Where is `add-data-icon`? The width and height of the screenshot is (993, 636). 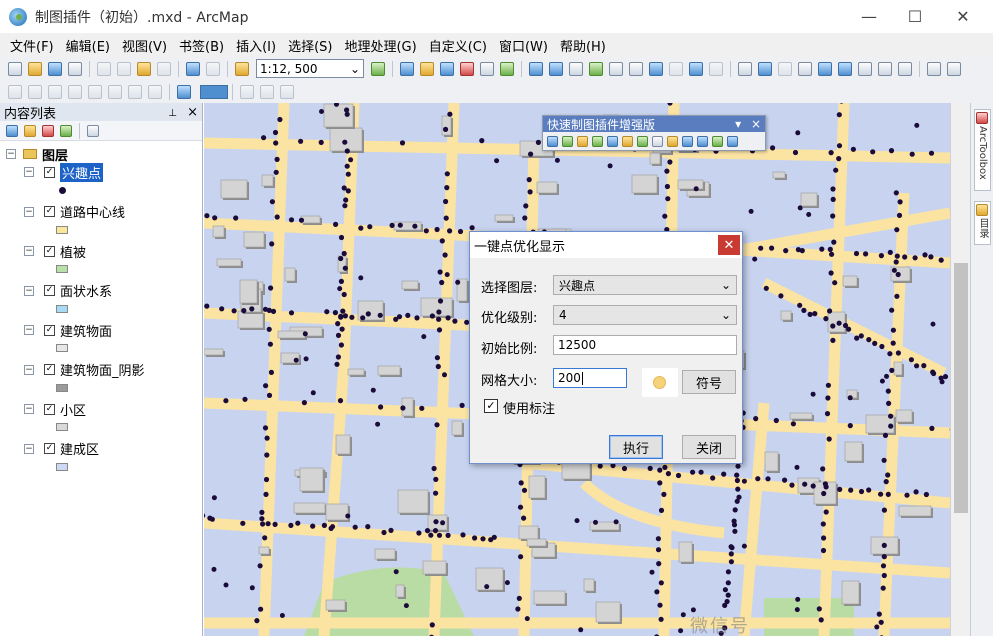 add-data-icon is located at coordinates (242, 68).